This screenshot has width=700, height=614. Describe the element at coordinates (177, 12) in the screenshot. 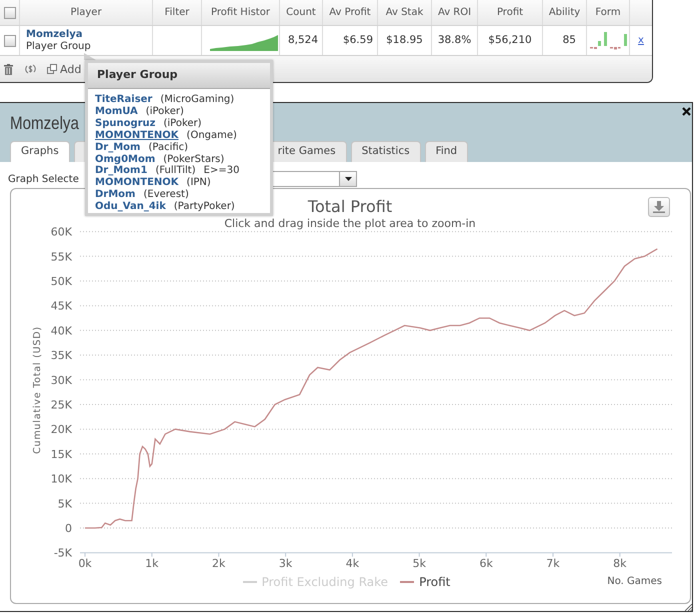

I see `column-header: Filter` at that location.